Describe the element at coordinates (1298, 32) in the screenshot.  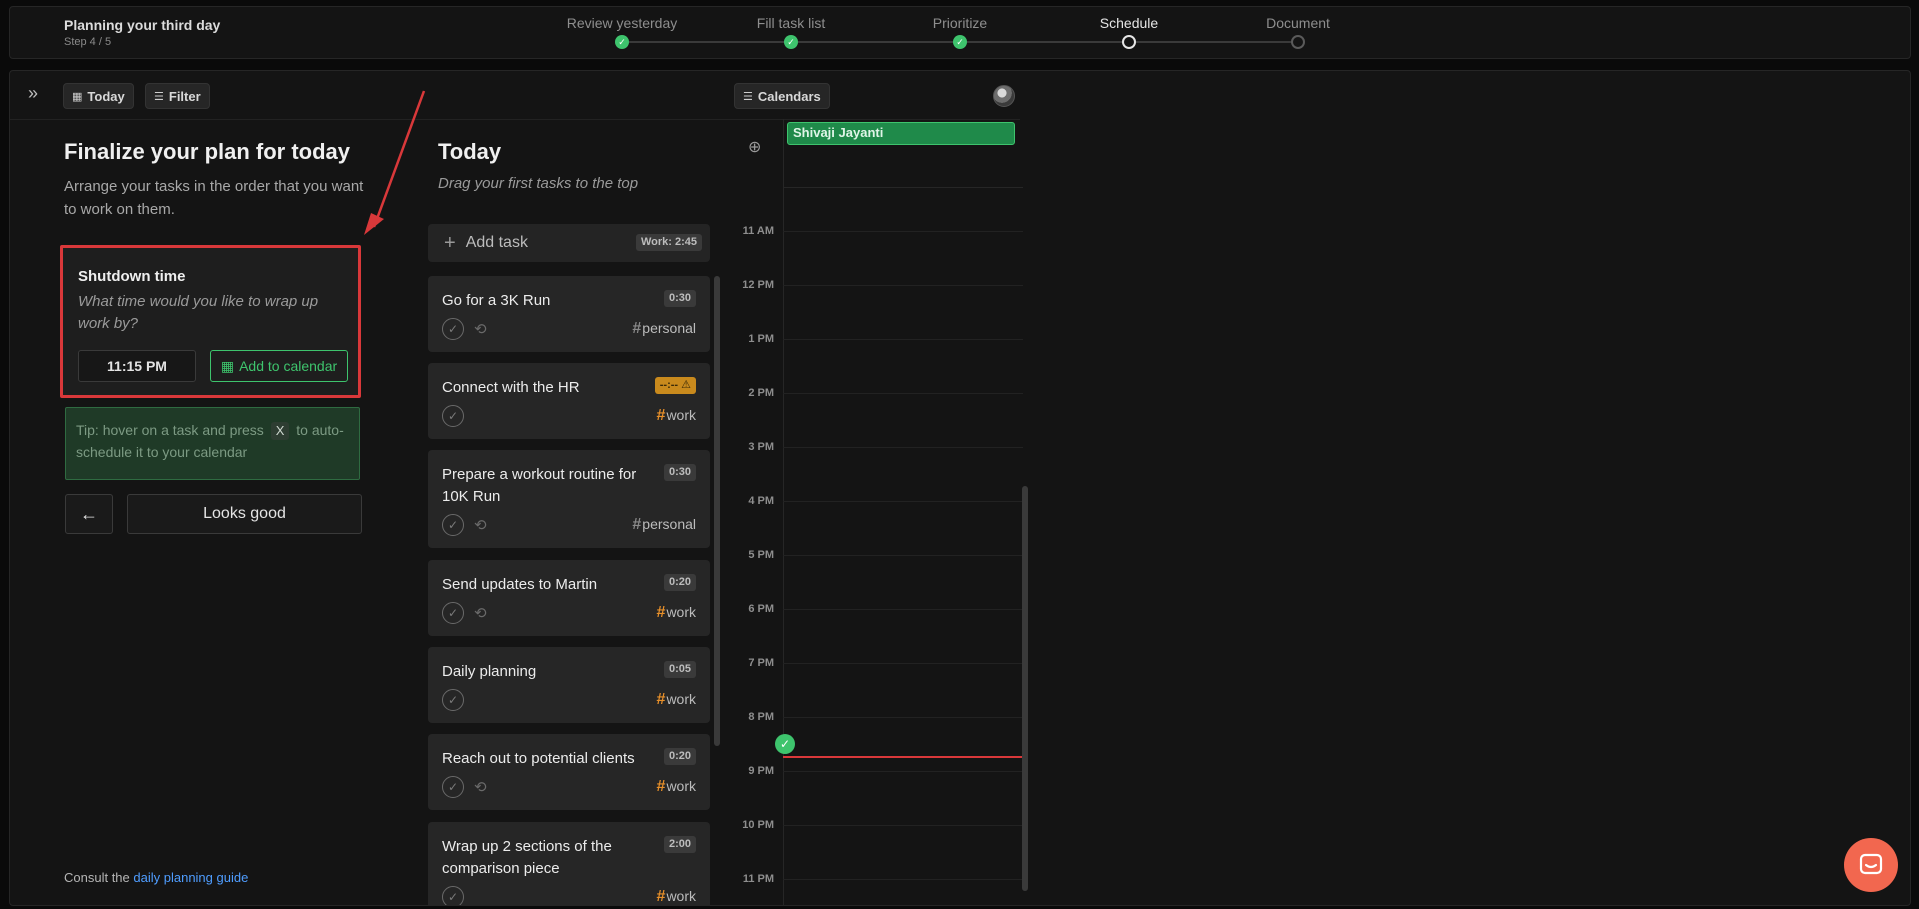
I see `step-document: Document` at that location.